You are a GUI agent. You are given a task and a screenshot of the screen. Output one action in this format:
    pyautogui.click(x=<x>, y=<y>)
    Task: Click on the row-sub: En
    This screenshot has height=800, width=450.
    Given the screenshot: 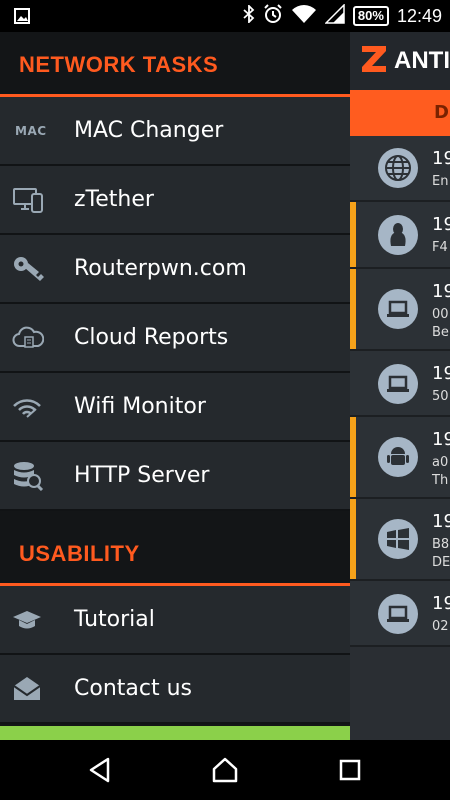 What is the action you would take?
    pyautogui.click(x=440, y=181)
    